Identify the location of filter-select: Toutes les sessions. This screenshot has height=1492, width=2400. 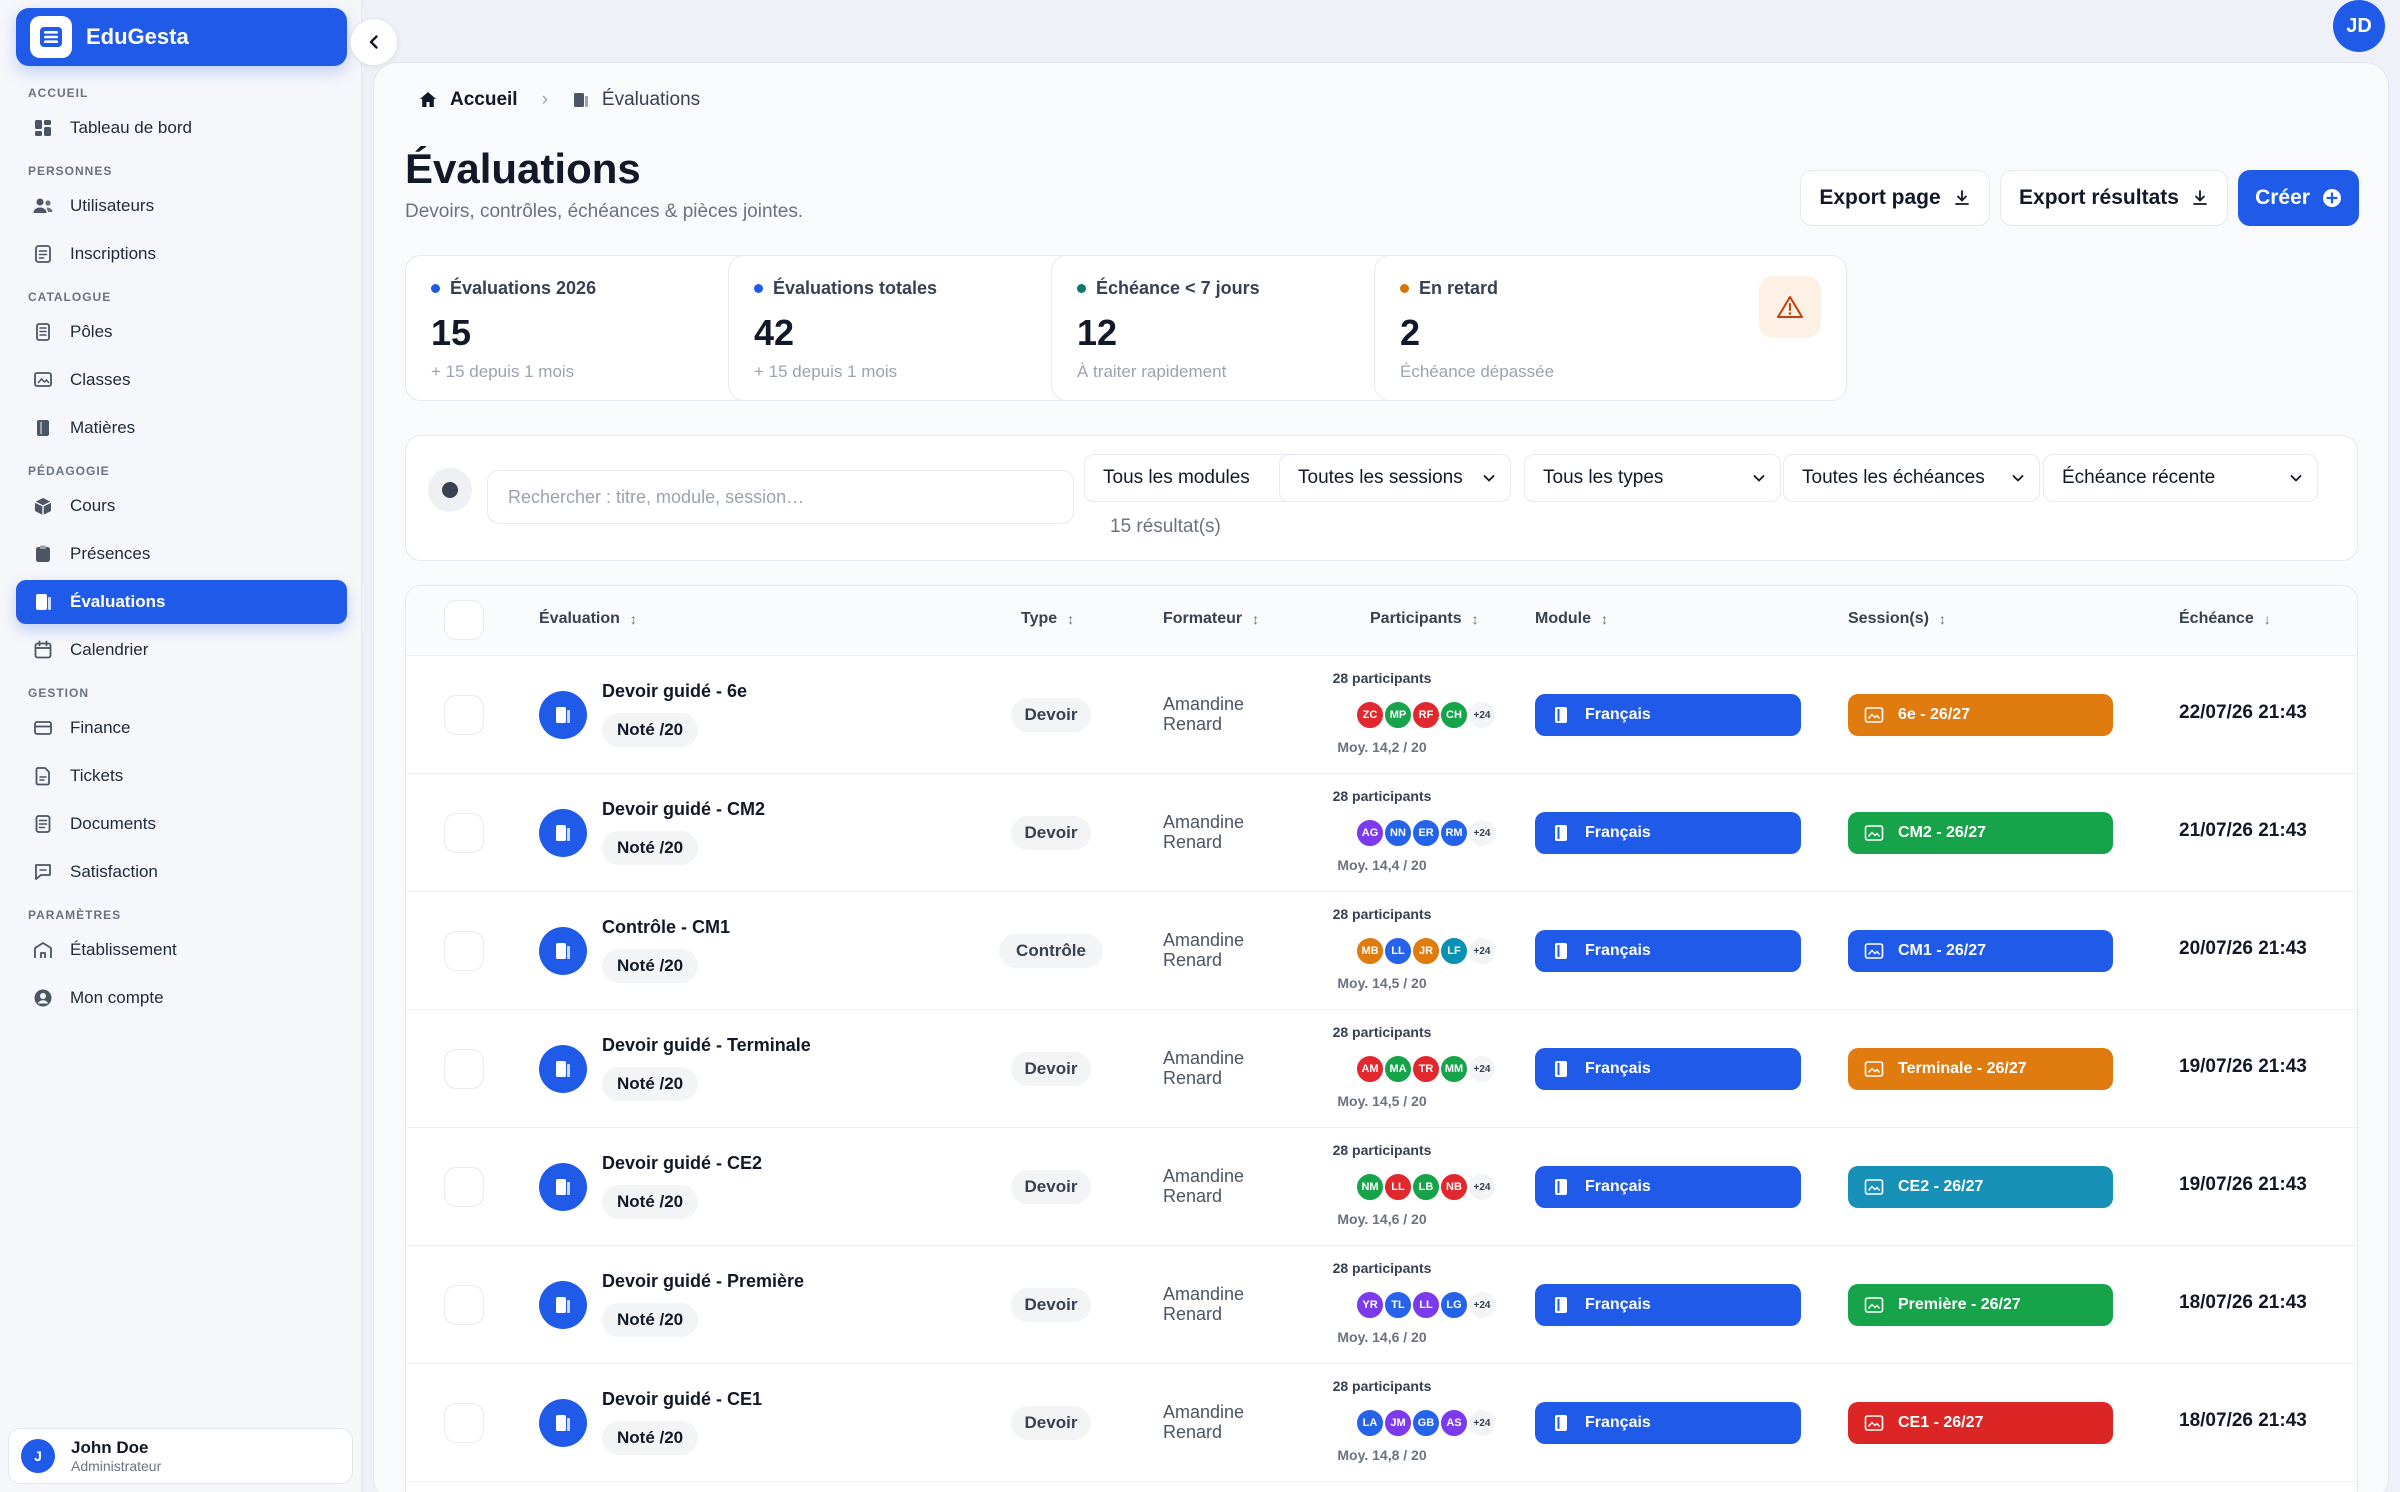
(1395, 478).